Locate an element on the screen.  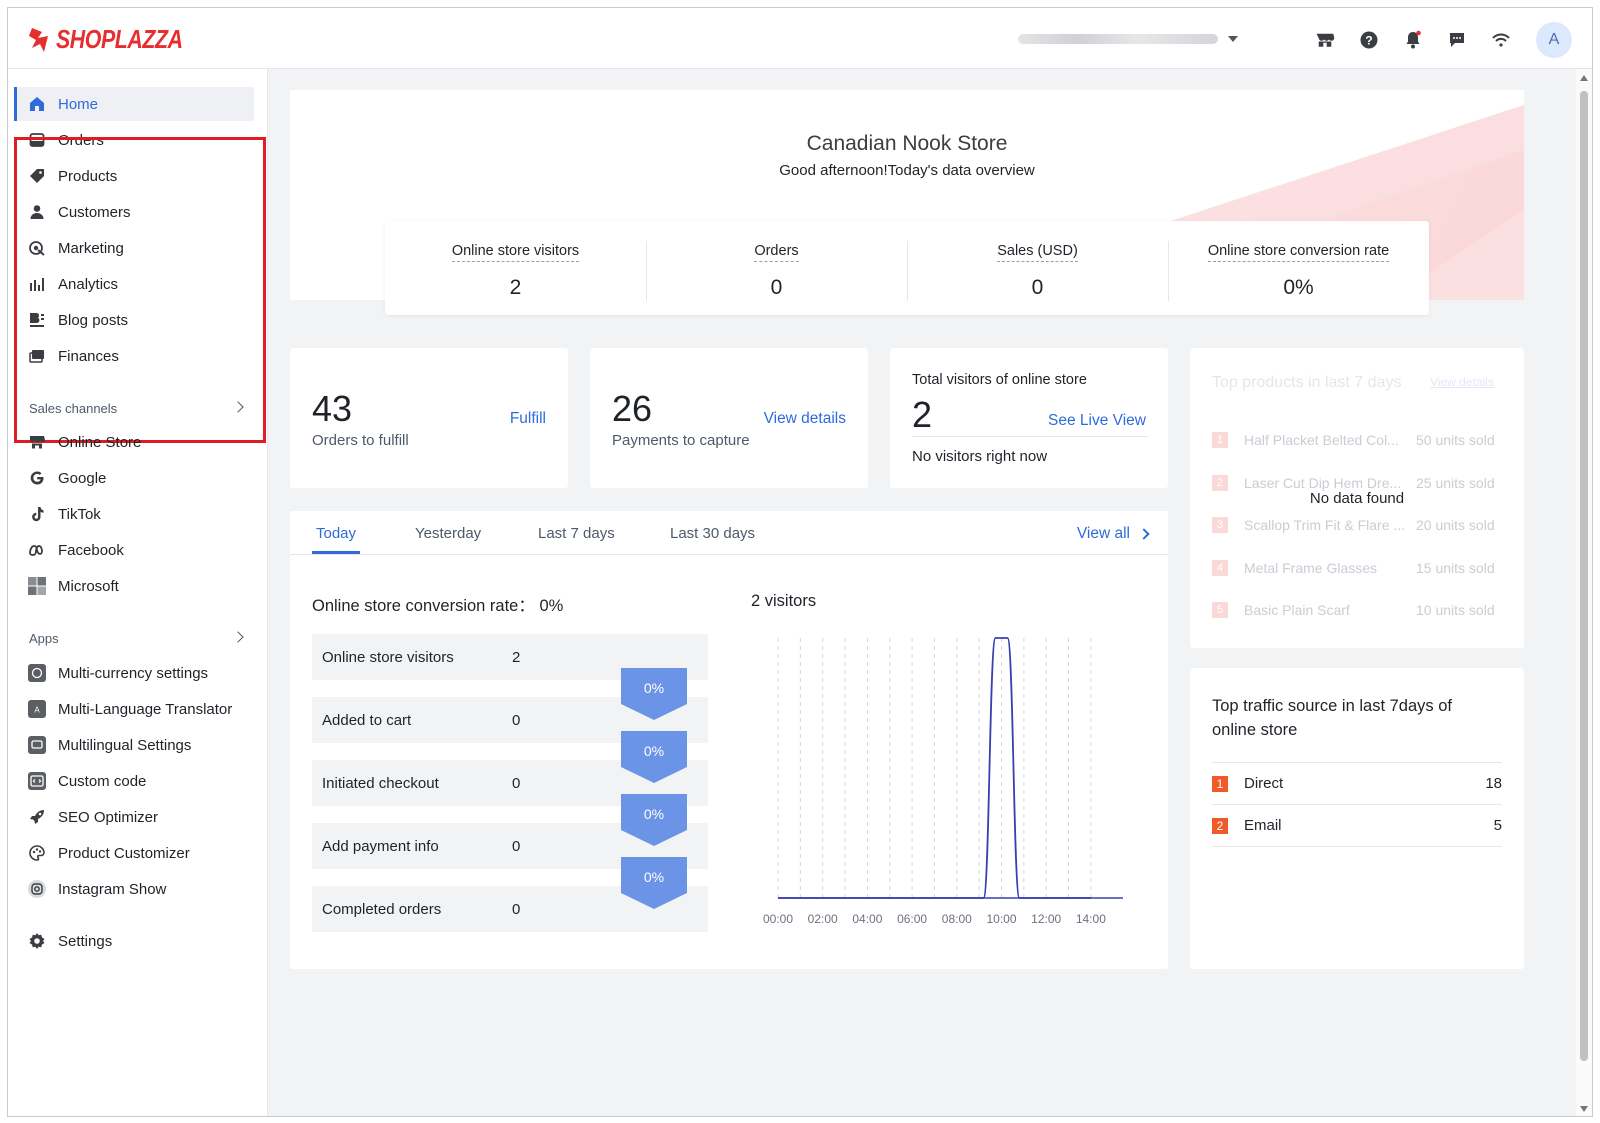
sidebar-item-multi-currency: Multi-currency settings is located at coordinates (134, 673).